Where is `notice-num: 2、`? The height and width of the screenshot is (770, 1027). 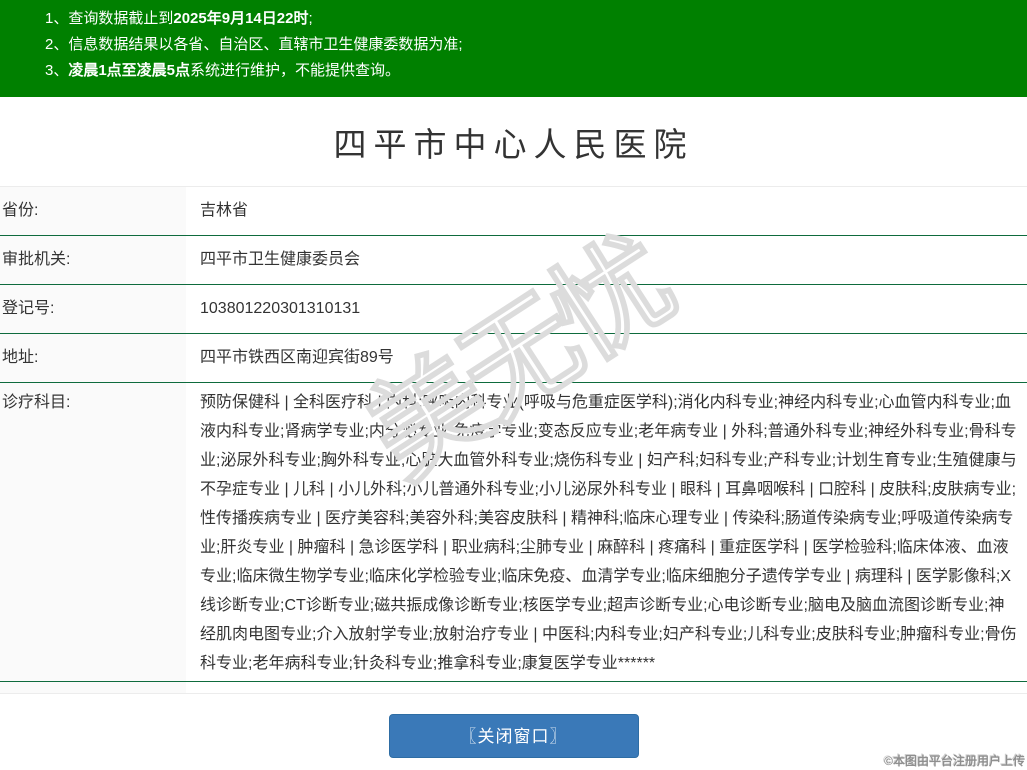 notice-num: 2、 is located at coordinates (57, 44).